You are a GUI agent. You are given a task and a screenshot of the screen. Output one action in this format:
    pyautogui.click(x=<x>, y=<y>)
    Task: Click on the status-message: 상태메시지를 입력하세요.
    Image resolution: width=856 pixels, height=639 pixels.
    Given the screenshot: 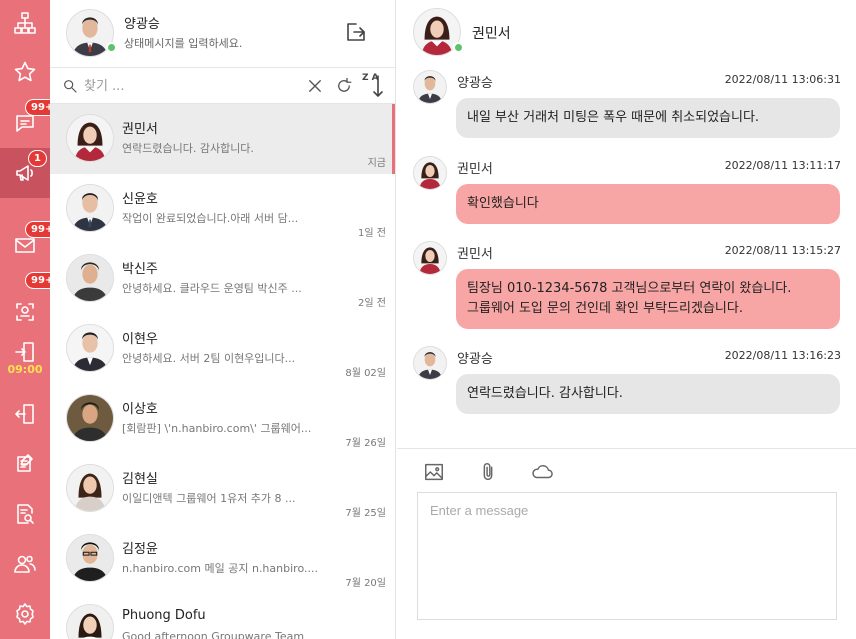 What is the action you would take?
    pyautogui.click(x=183, y=43)
    